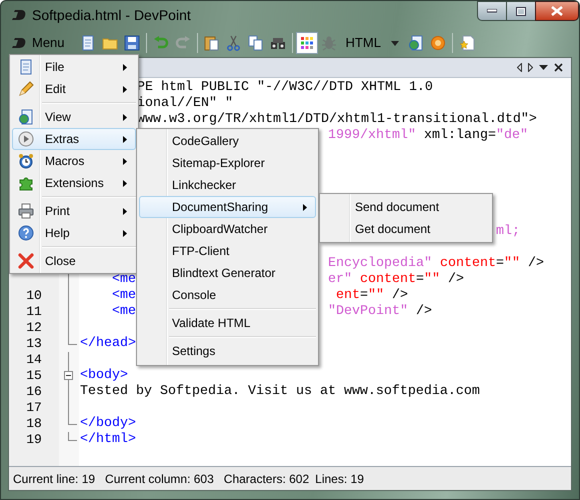 Image resolution: width=580 pixels, height=500 pixels. What do you see at coordinates (159, 479) in the screenshot?
I see `status-text: Current column: 603` at bounding box center [159, 479].